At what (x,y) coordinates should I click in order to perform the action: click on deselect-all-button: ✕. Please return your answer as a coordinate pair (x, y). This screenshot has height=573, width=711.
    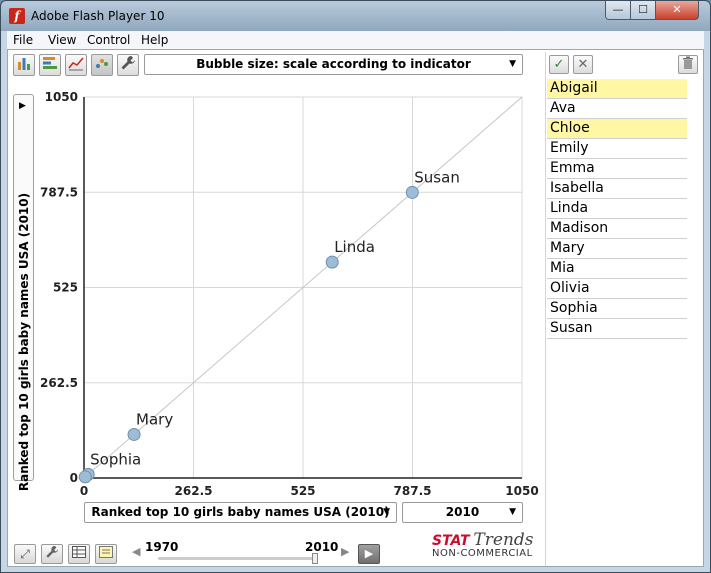
    Looking at the image, I should click on (583, 64).